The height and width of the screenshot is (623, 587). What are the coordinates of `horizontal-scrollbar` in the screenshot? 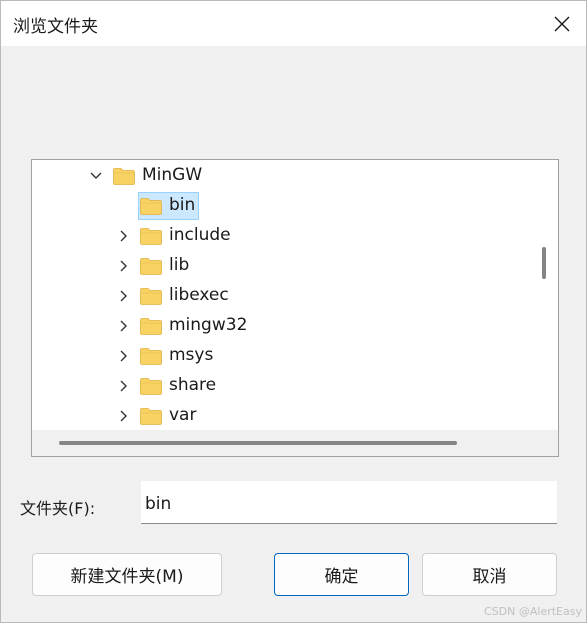 It's located at (282, 443).